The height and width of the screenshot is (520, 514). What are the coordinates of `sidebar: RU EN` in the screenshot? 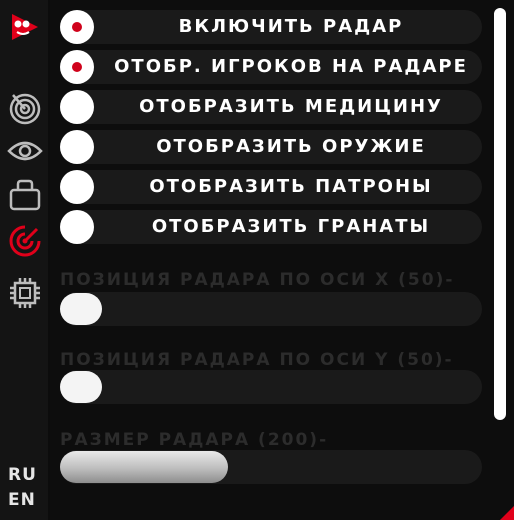 It's located at (24, 260).